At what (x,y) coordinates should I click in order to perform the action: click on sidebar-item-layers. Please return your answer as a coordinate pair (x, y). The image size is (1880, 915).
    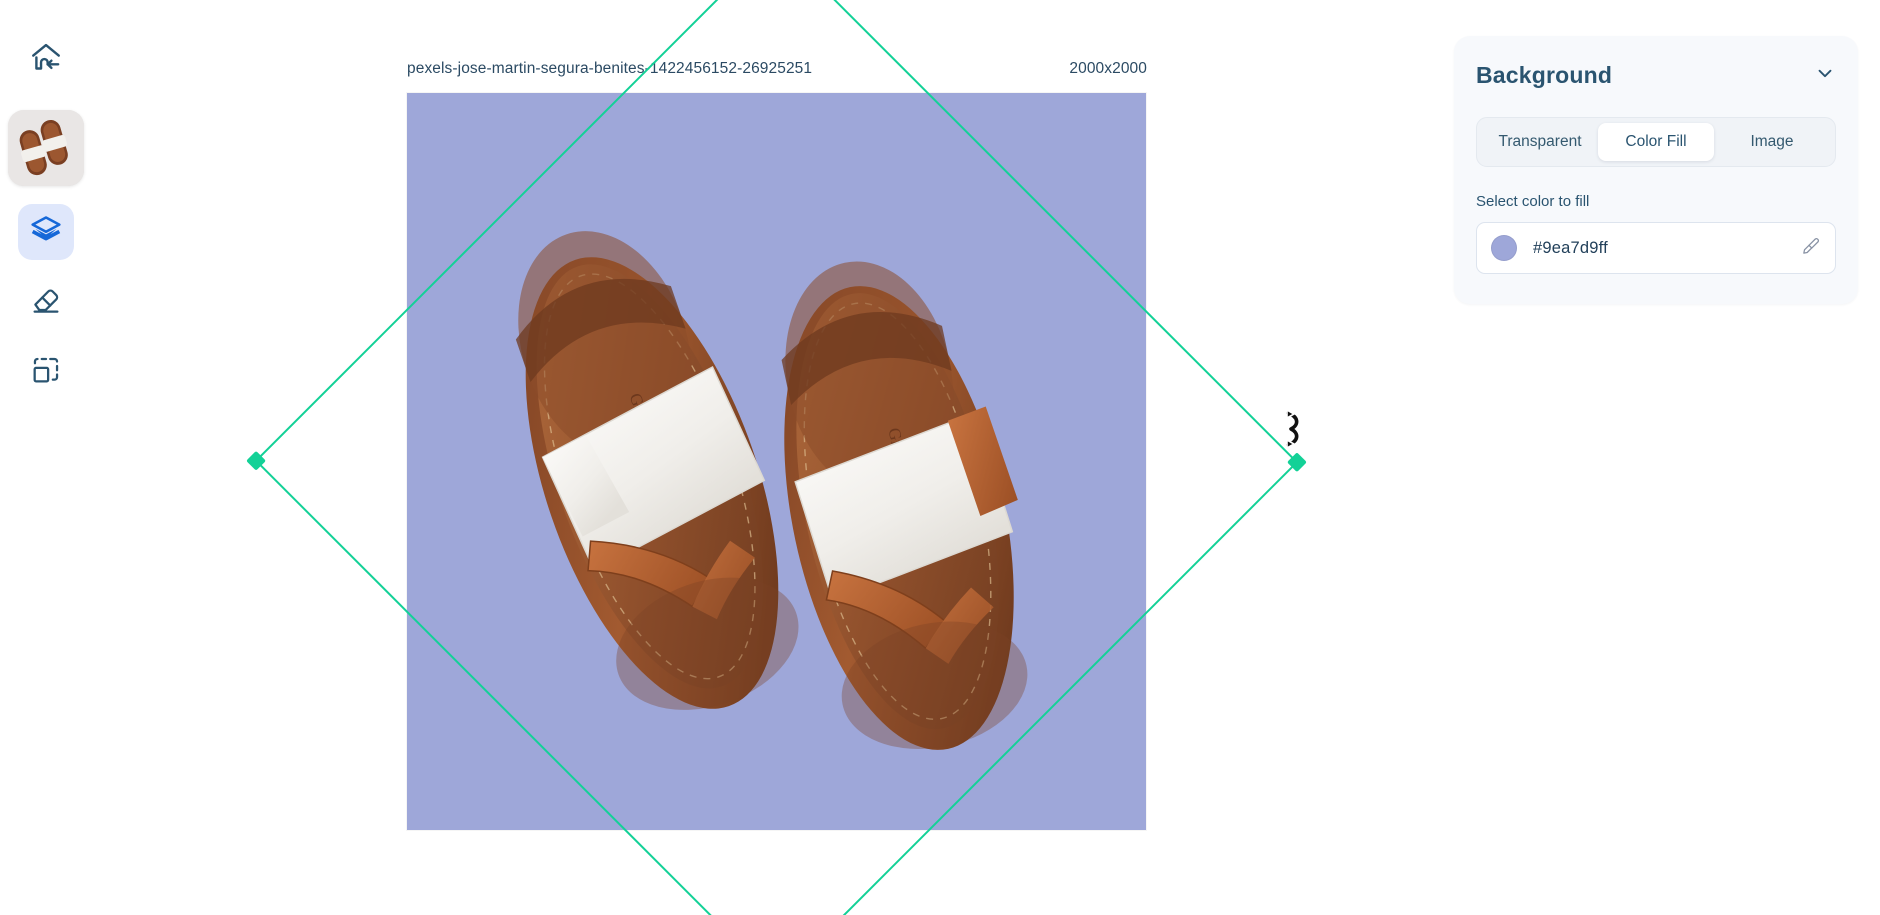
    Looking at the image, I should click on (46, 232).